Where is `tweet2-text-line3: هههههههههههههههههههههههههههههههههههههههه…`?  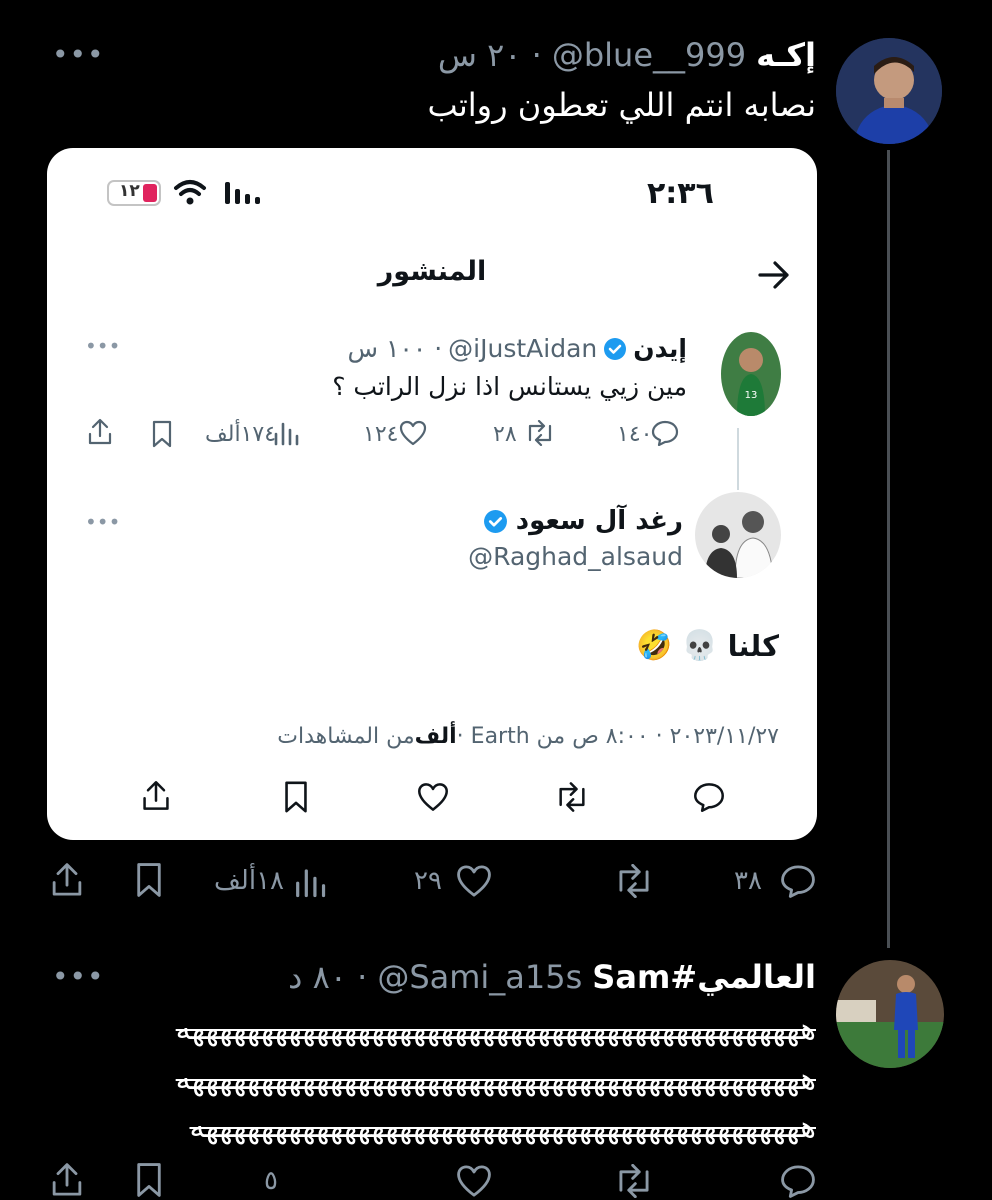 tweet2-text-line3: هههههههههههههههههههههههههههههههههههههههه… is located at coordinates (502, 1127).